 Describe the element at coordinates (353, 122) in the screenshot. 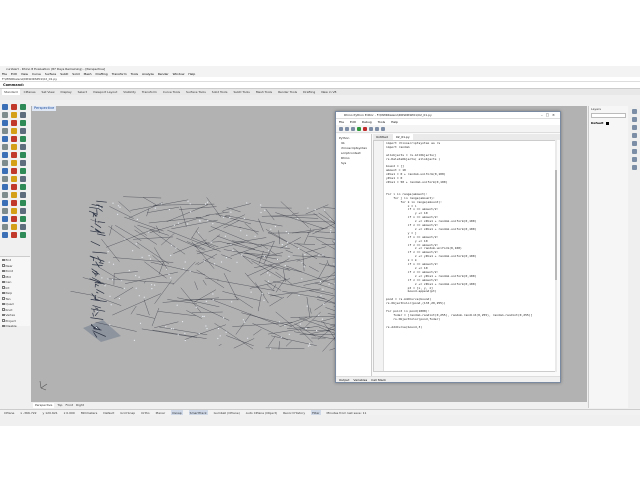

I see `editor-menu-item: Edit` at that location.